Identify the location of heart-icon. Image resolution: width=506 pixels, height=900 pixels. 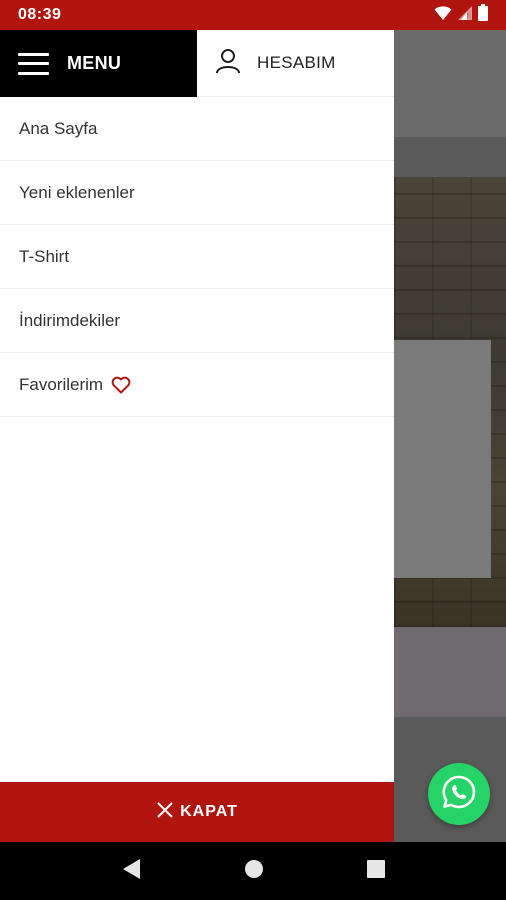
(121, 385).